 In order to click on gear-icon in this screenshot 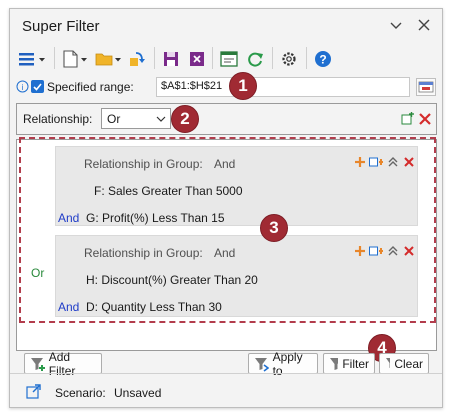, I will do `click(289, 59)`.